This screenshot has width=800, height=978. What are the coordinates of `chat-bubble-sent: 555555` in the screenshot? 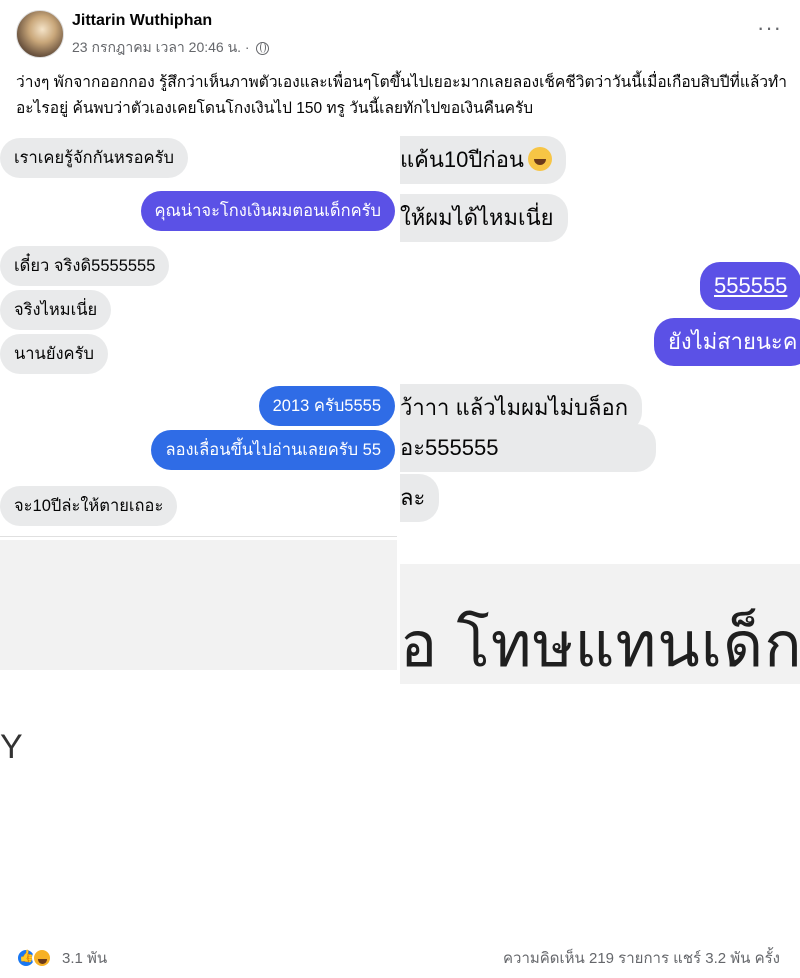 It's located at (750, 286).